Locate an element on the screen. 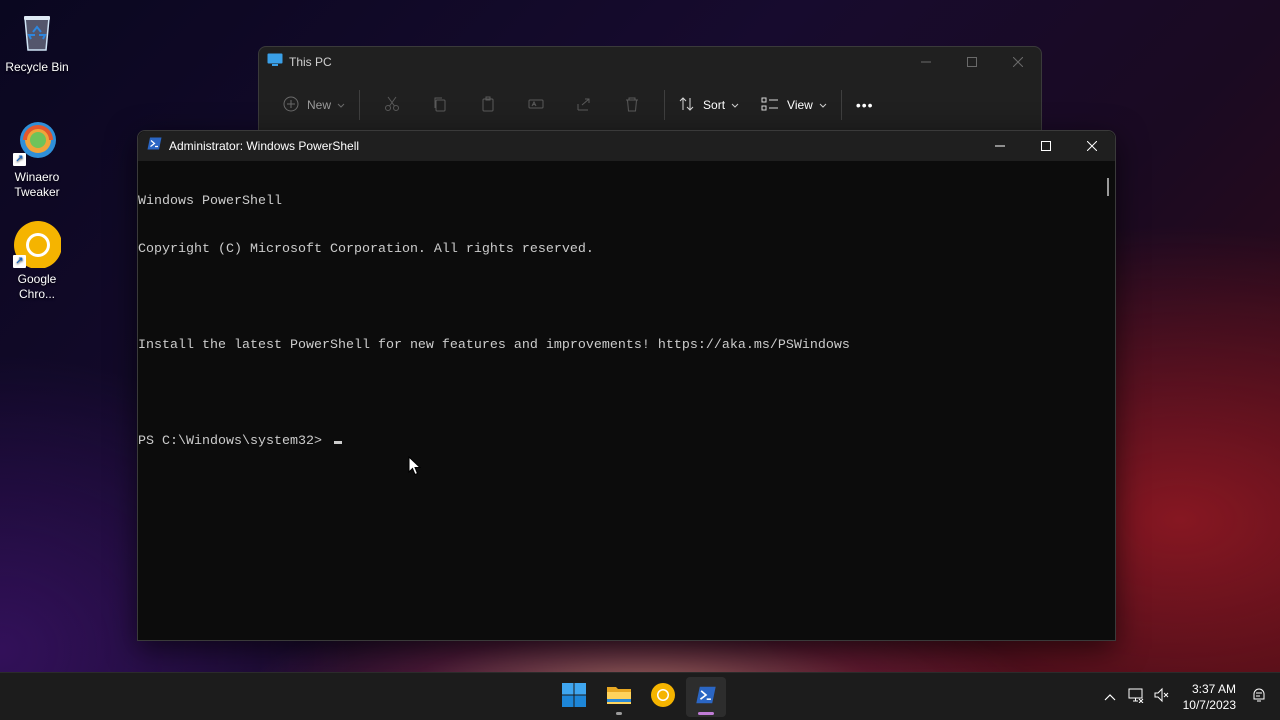  powershell-title: Administrator: Windows PowerShell is located at coordinates (264, 146).